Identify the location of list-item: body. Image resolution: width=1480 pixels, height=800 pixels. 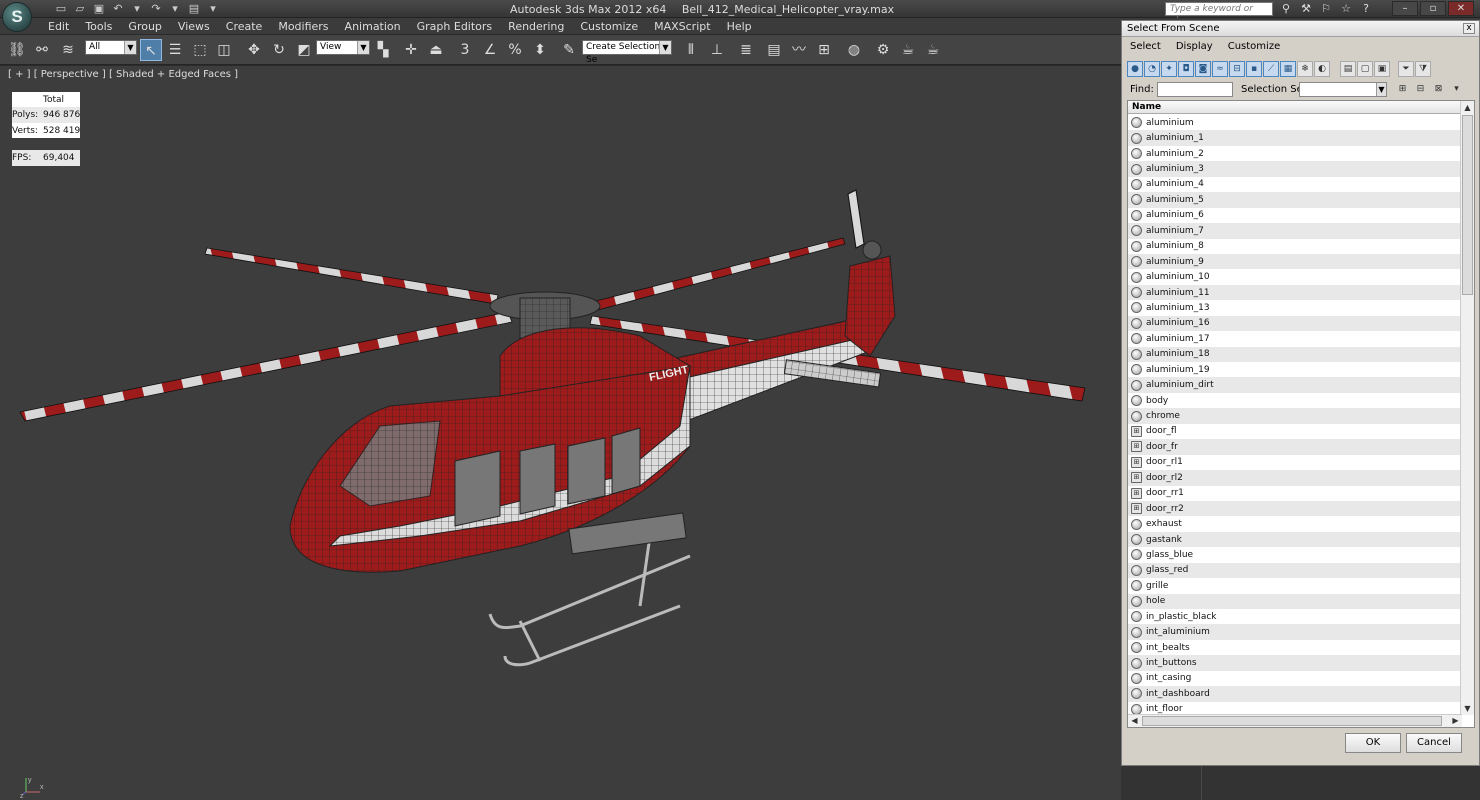
(1294, 400).